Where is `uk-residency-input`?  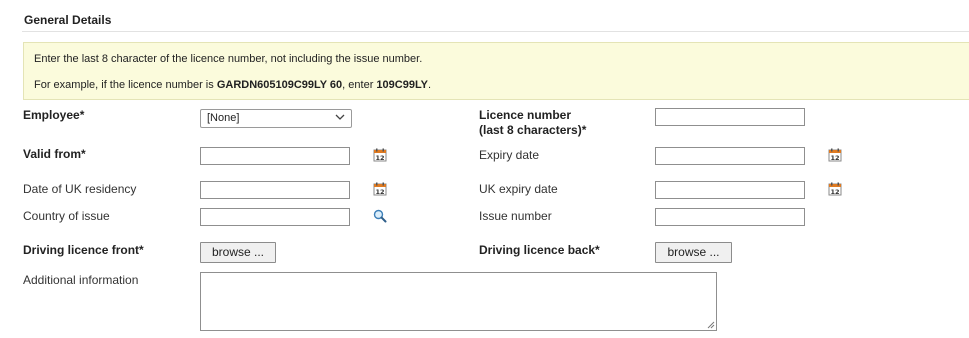
uk-residency-input is located at coordinates (275, 190).